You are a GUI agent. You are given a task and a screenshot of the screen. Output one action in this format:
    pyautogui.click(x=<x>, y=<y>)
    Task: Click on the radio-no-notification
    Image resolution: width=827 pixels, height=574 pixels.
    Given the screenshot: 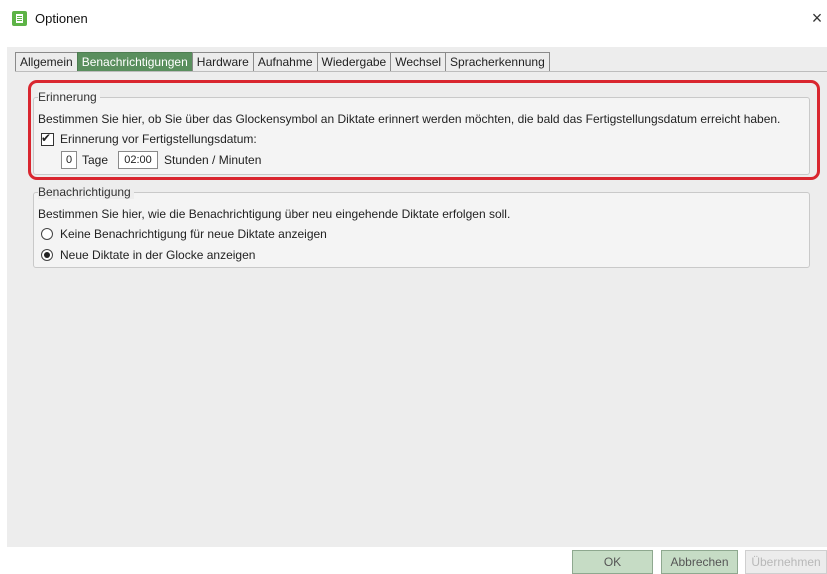 What is the action you would take?
    pyautogui.click(x=47, y=234)
    